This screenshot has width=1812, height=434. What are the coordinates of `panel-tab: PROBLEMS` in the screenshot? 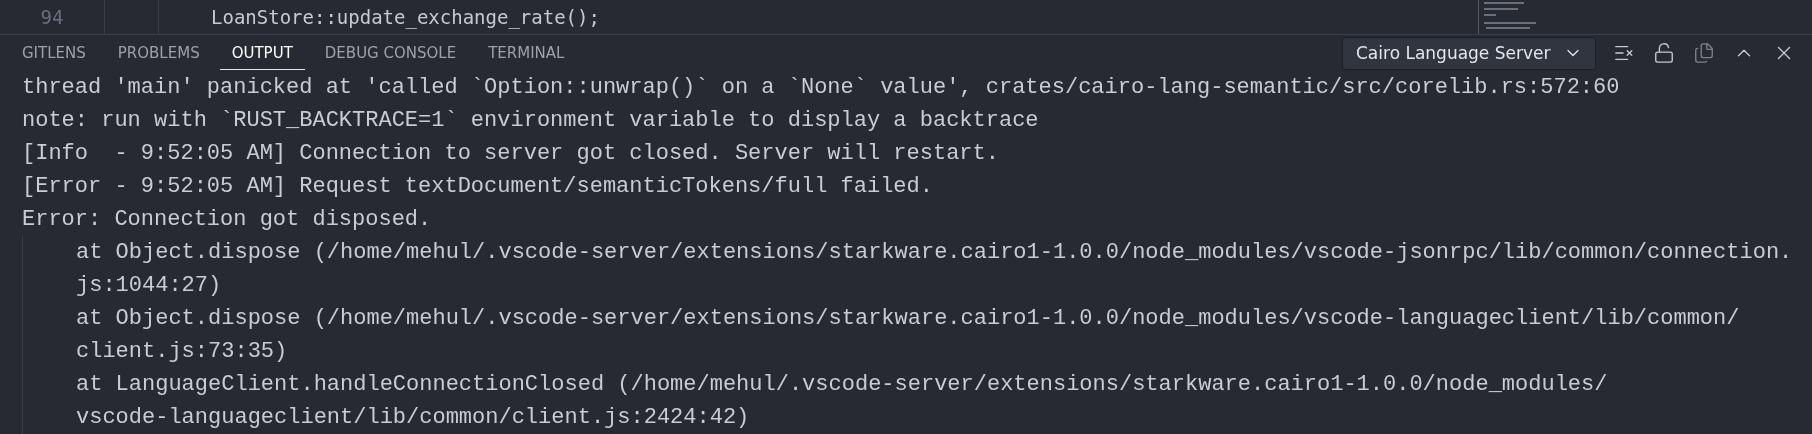 It's located at (158, 53).